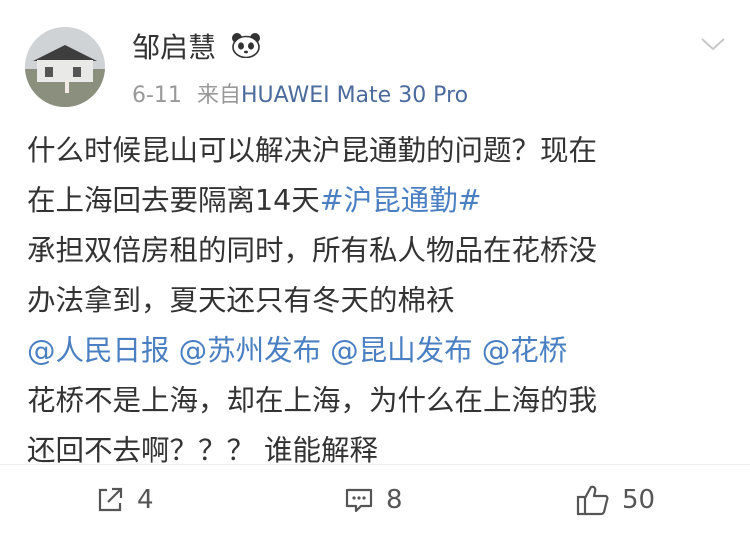 Image resolution: width=750 pixels, height=536 pixels. I want to click on content-line: 花桥不是上海，却在上海，为什么在上海的我, so click(312, 400).